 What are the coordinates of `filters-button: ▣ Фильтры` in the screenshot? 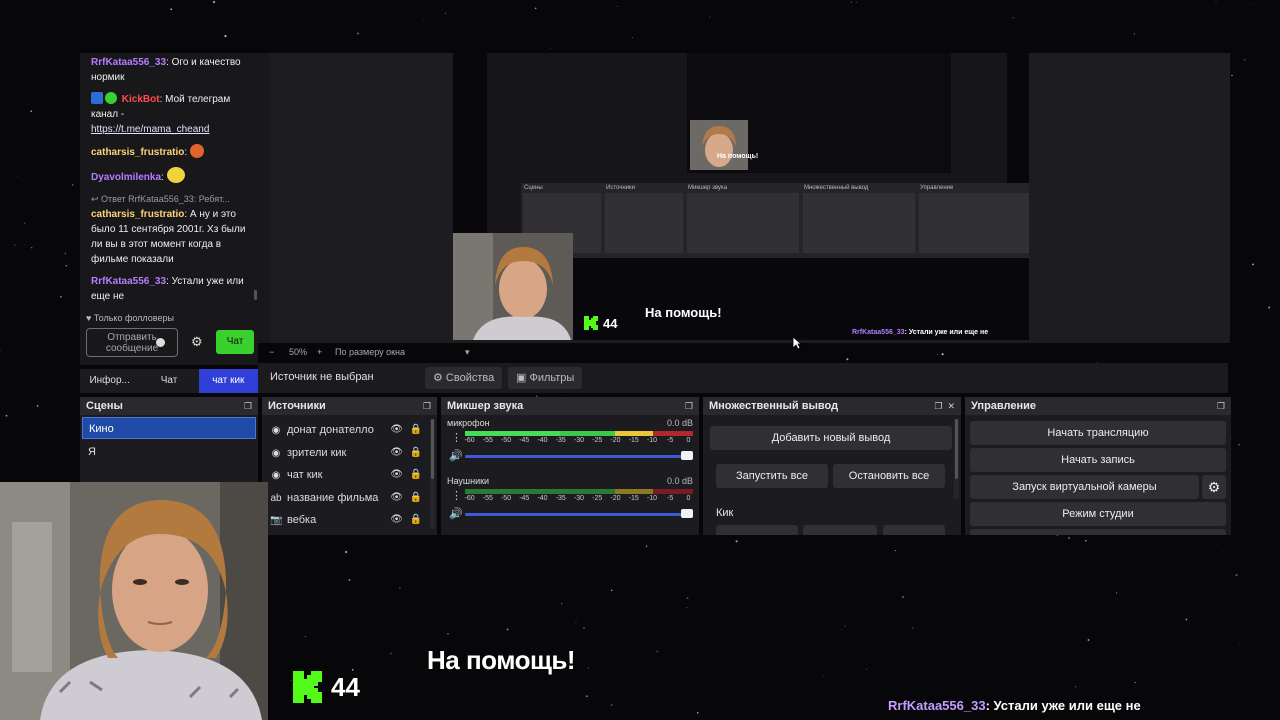 It's located at (545, 378).